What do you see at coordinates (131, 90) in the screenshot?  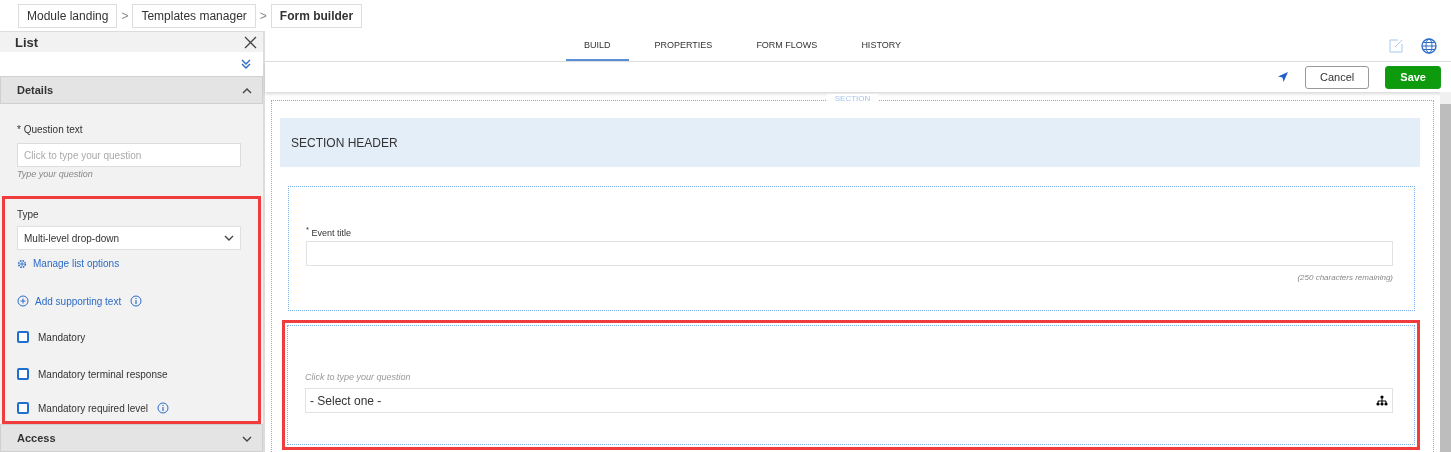 I see `accordion-header: Details` at bounding box center [131, 90].